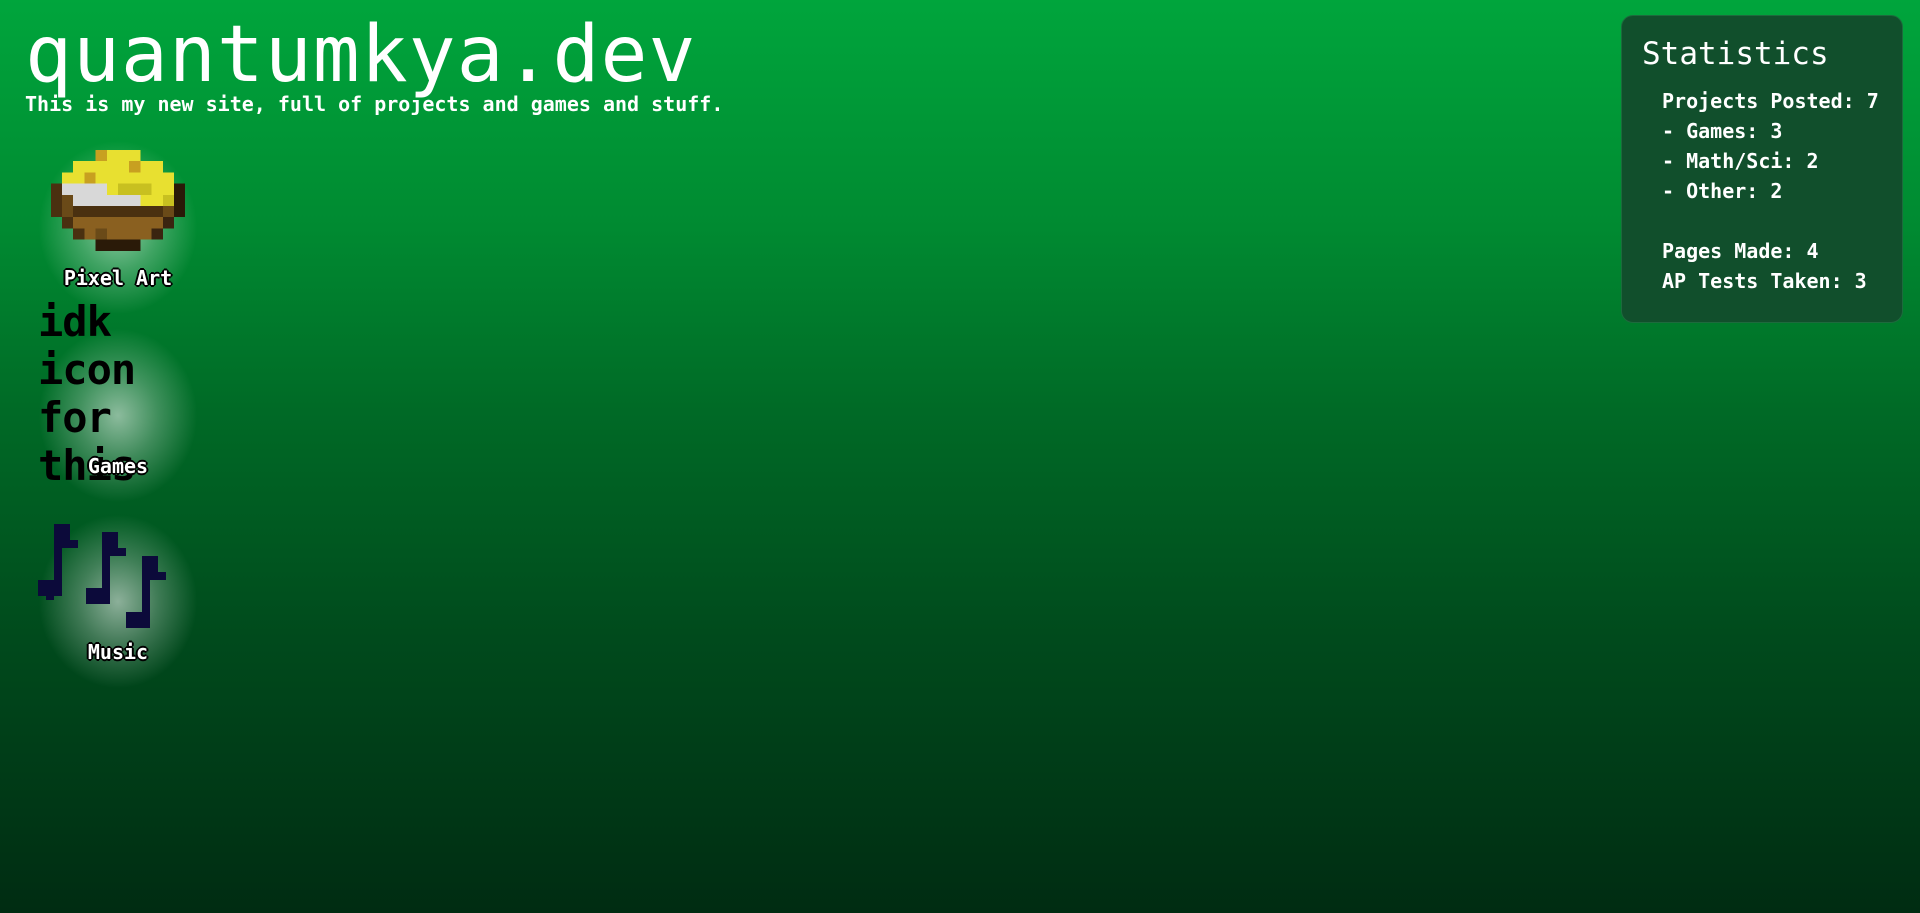 This screenshot has height=913, width=1920. What do you see at coordinates (1772, 221) in the screenshot?
I see `stats-spacer` at bounding box center [1772, 221].